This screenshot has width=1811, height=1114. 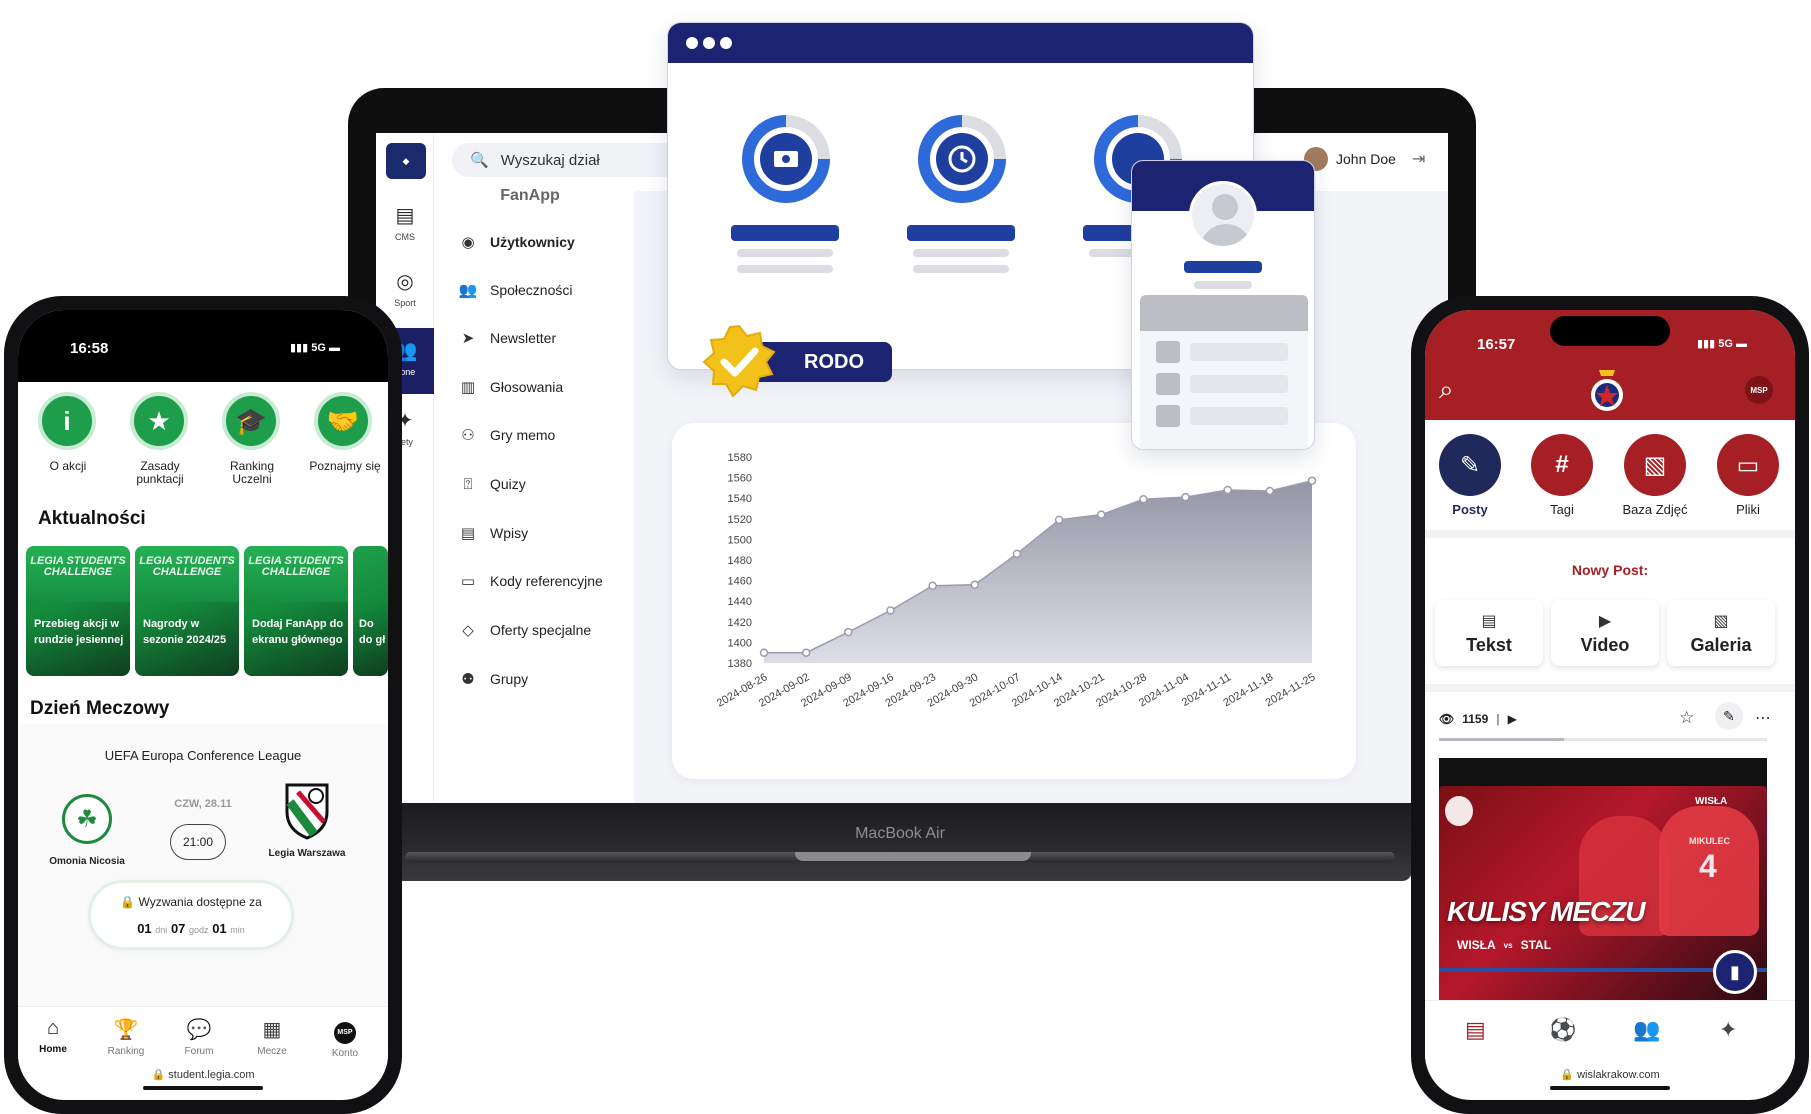 I want to click on send-icon: ➤, so click(x=468, y=338).